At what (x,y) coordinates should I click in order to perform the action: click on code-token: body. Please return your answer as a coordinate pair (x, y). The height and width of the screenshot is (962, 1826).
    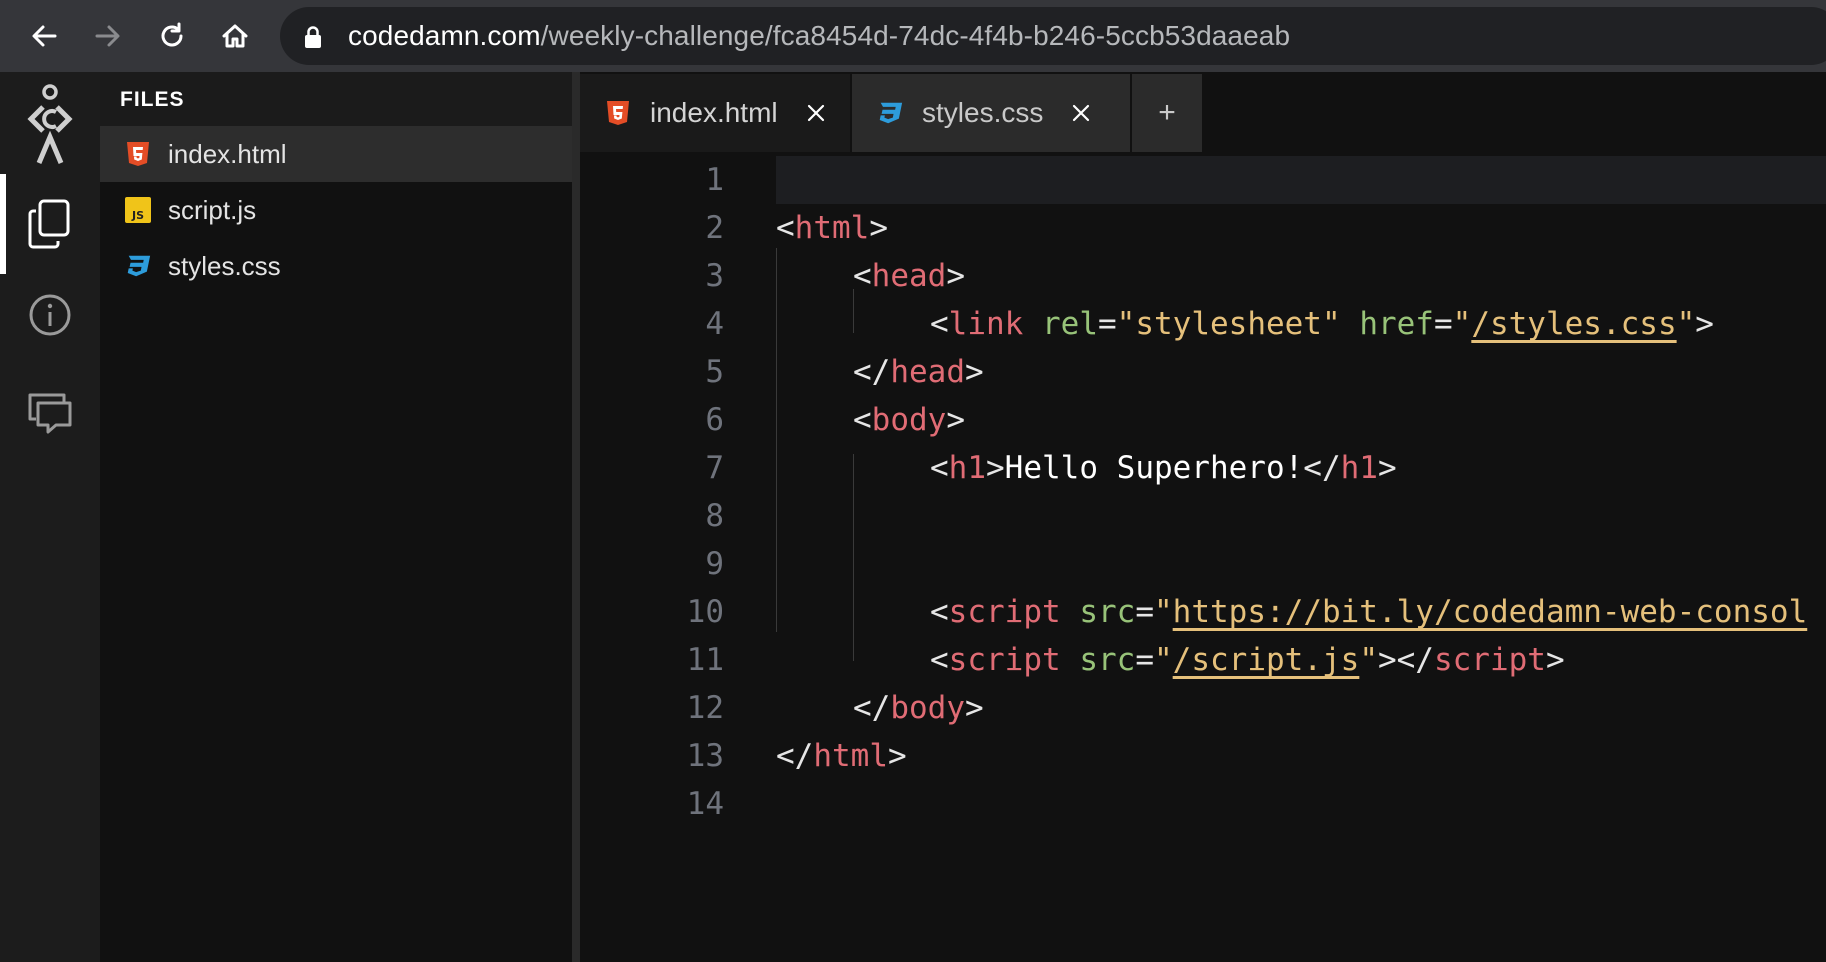
    Looking at the image, I should click on (909, 420).